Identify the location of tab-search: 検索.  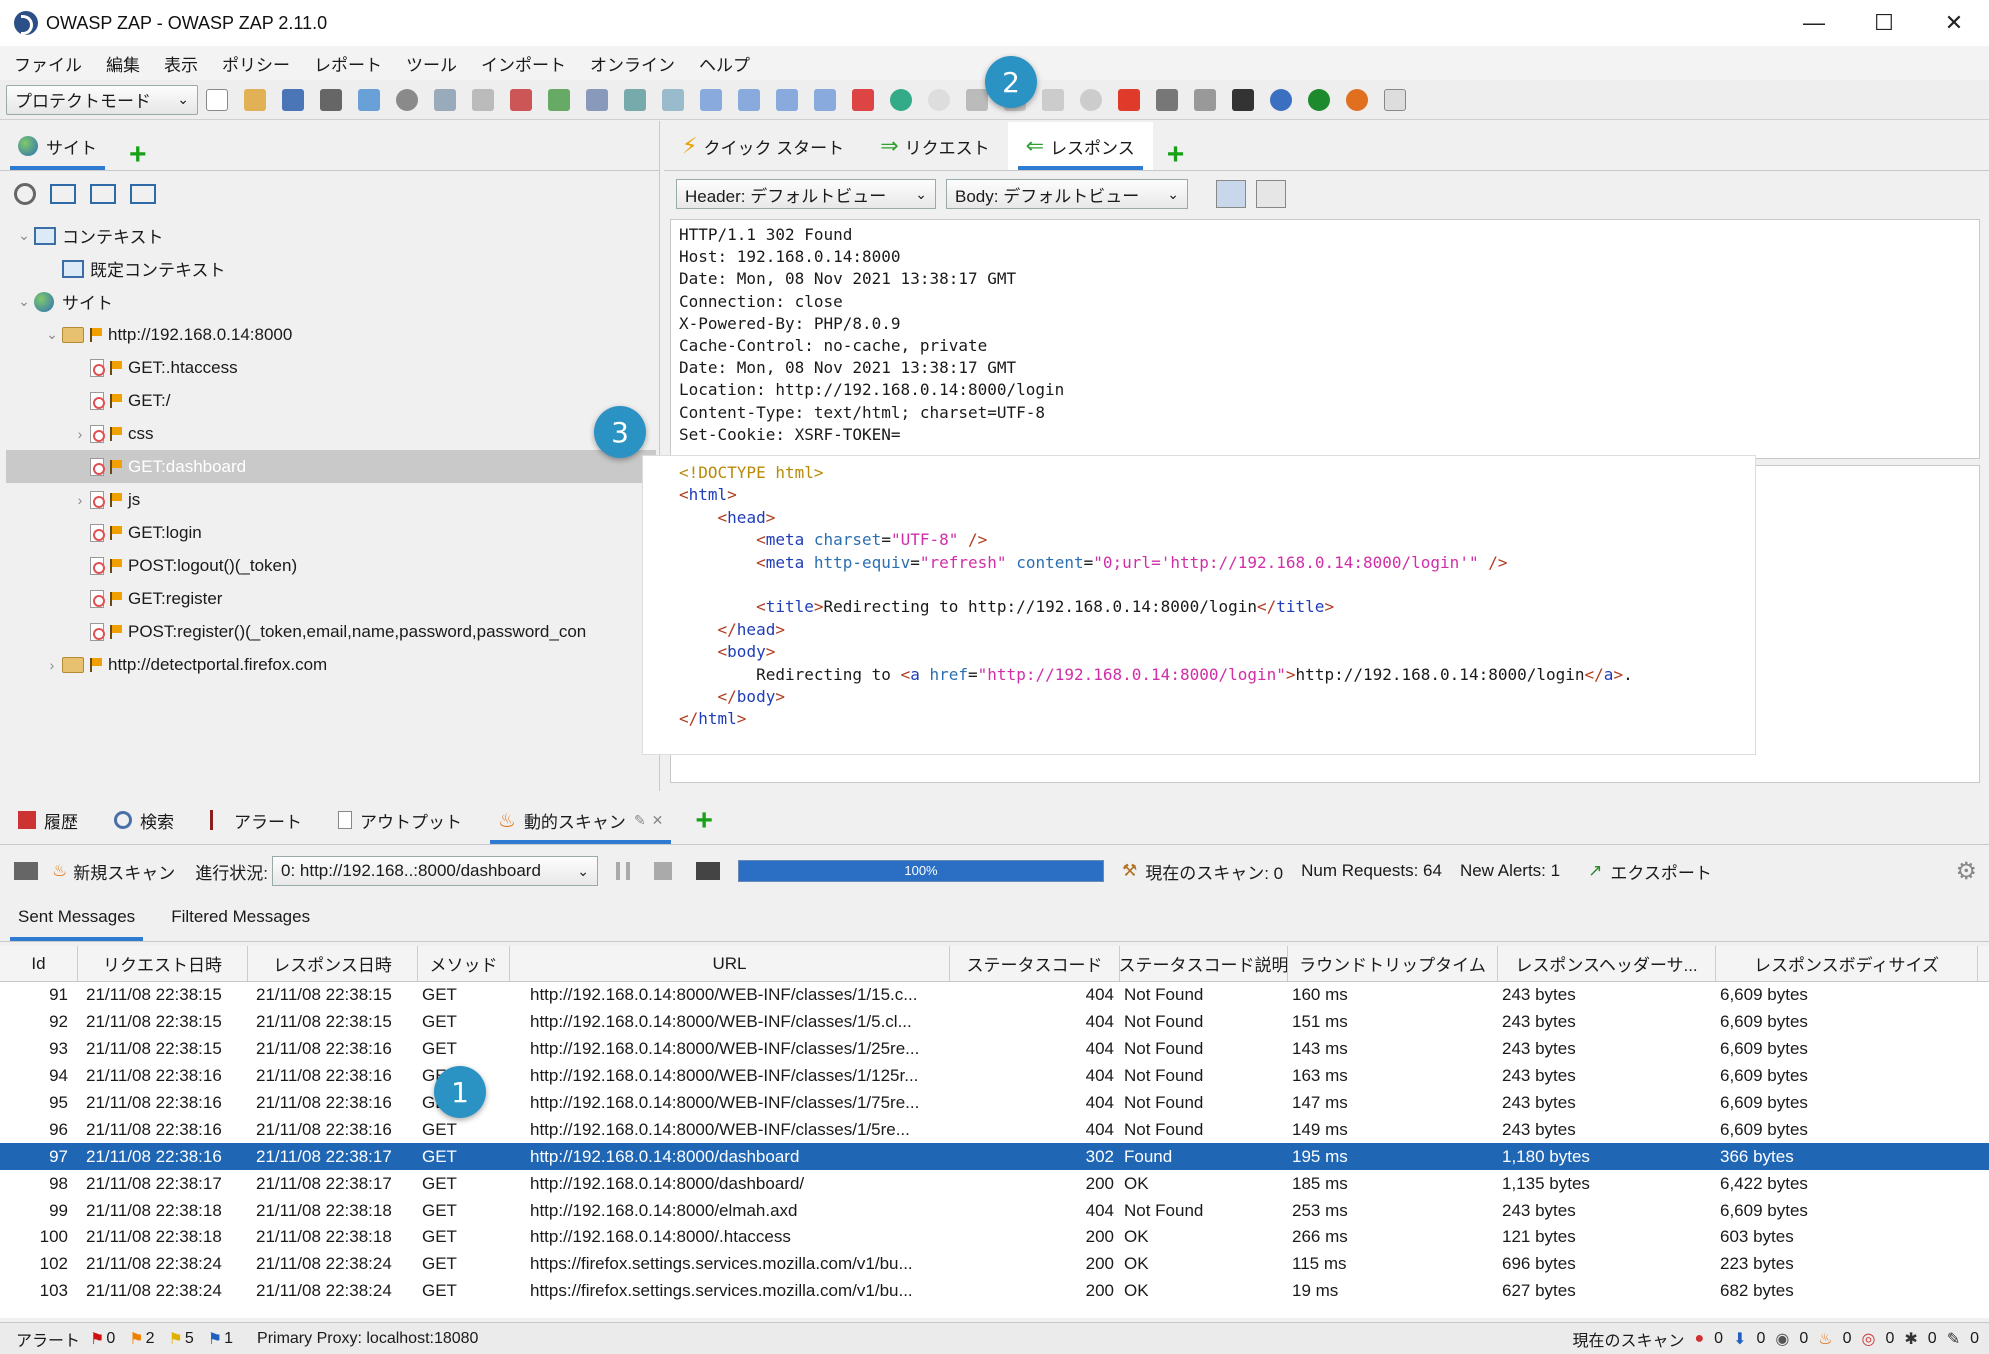
(144, 820).